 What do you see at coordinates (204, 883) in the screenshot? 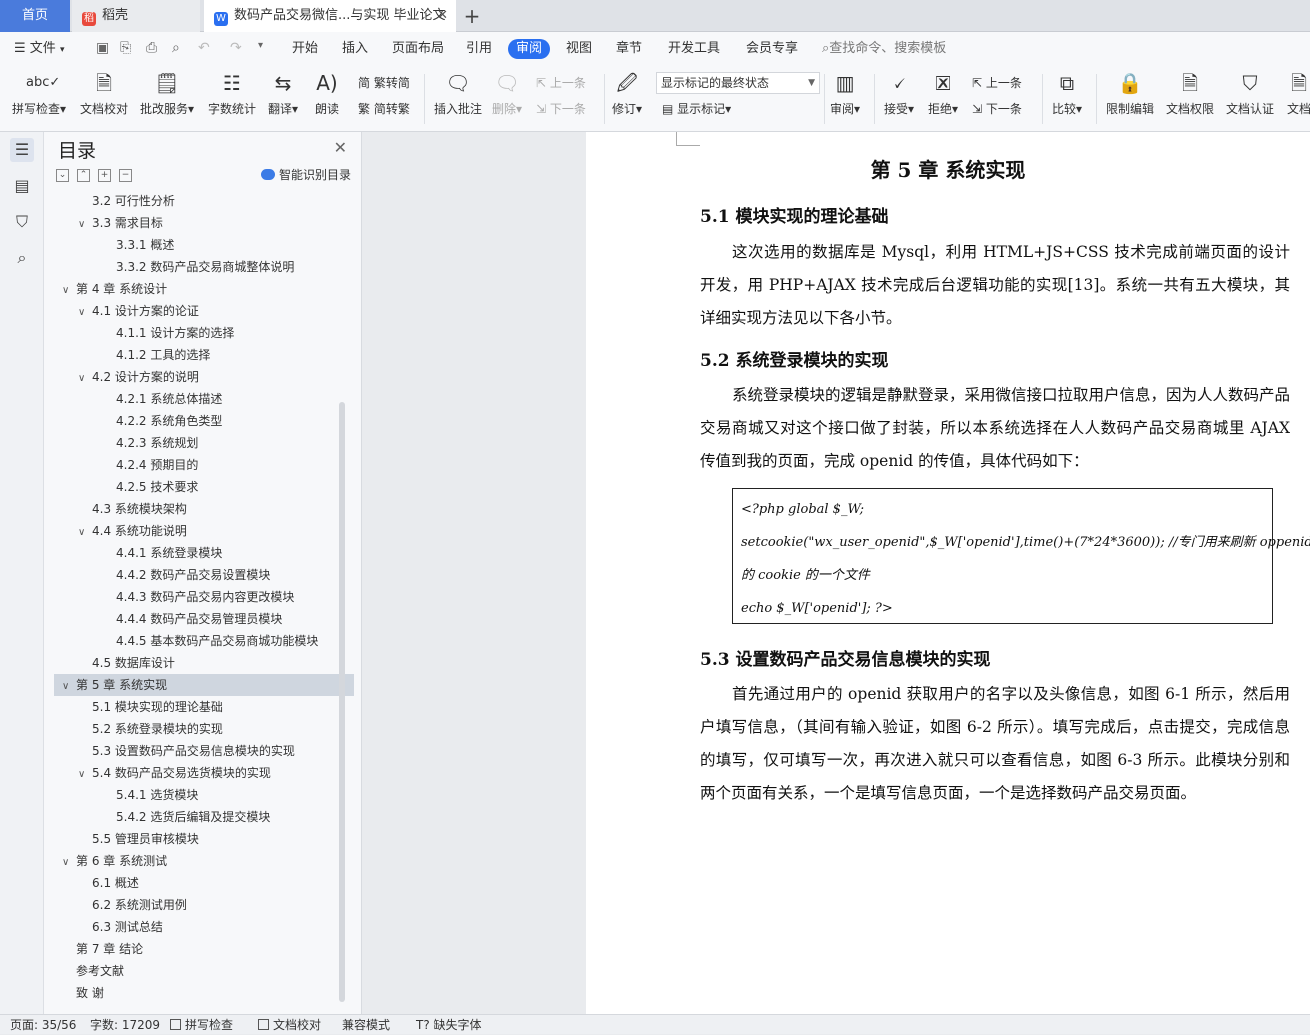
I see `toc-item: 6.1 概述` at bounding box center [204, 883].